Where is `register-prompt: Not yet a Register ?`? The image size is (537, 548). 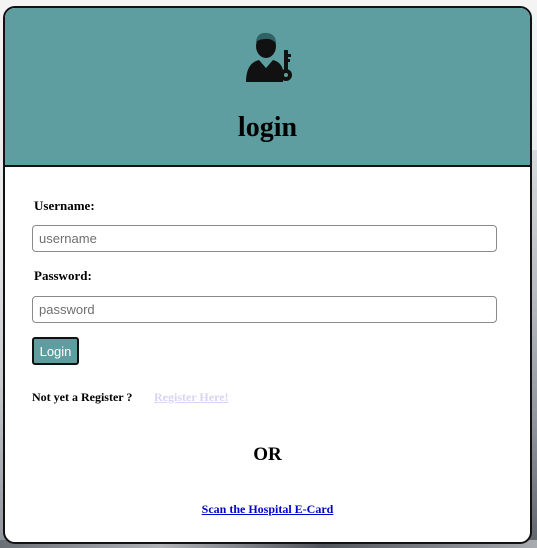 register-prompt: Not yet a Register ? is located at coordinates (82, 397).